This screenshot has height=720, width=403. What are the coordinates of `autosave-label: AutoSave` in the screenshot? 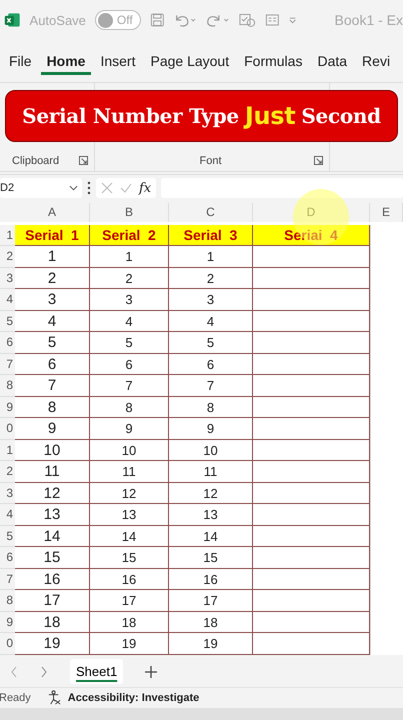 It's located at (58, 20).